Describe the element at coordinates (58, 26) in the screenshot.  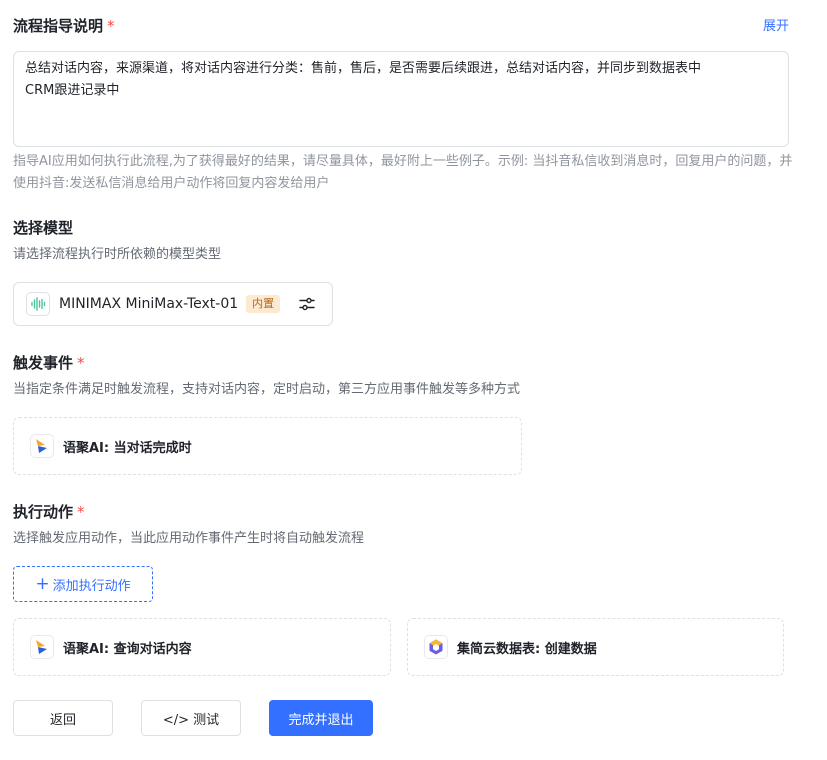
I see `instructions-title-text: 流程指导说明` at that location.